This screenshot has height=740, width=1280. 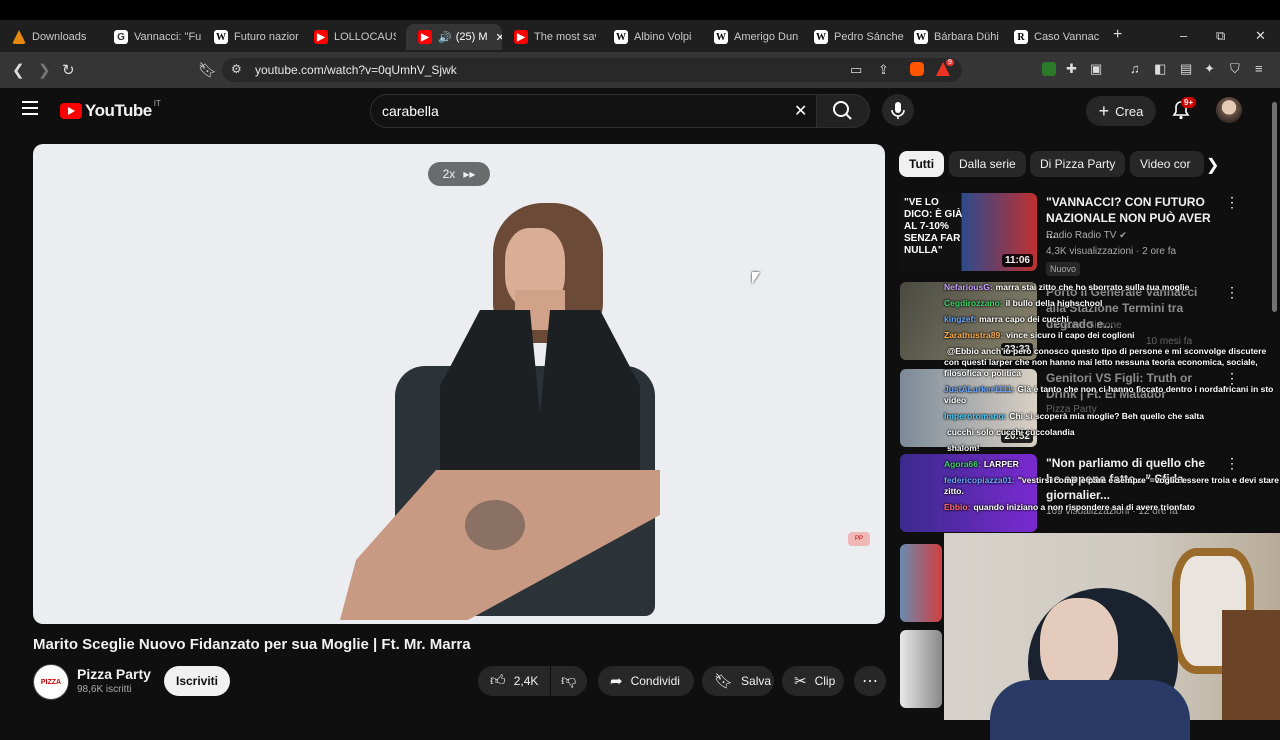 What do you see at coordinates (1063, 269) in the screenshot?
I see `new-badge: Nuovo` at bounding box center [1063, 269].